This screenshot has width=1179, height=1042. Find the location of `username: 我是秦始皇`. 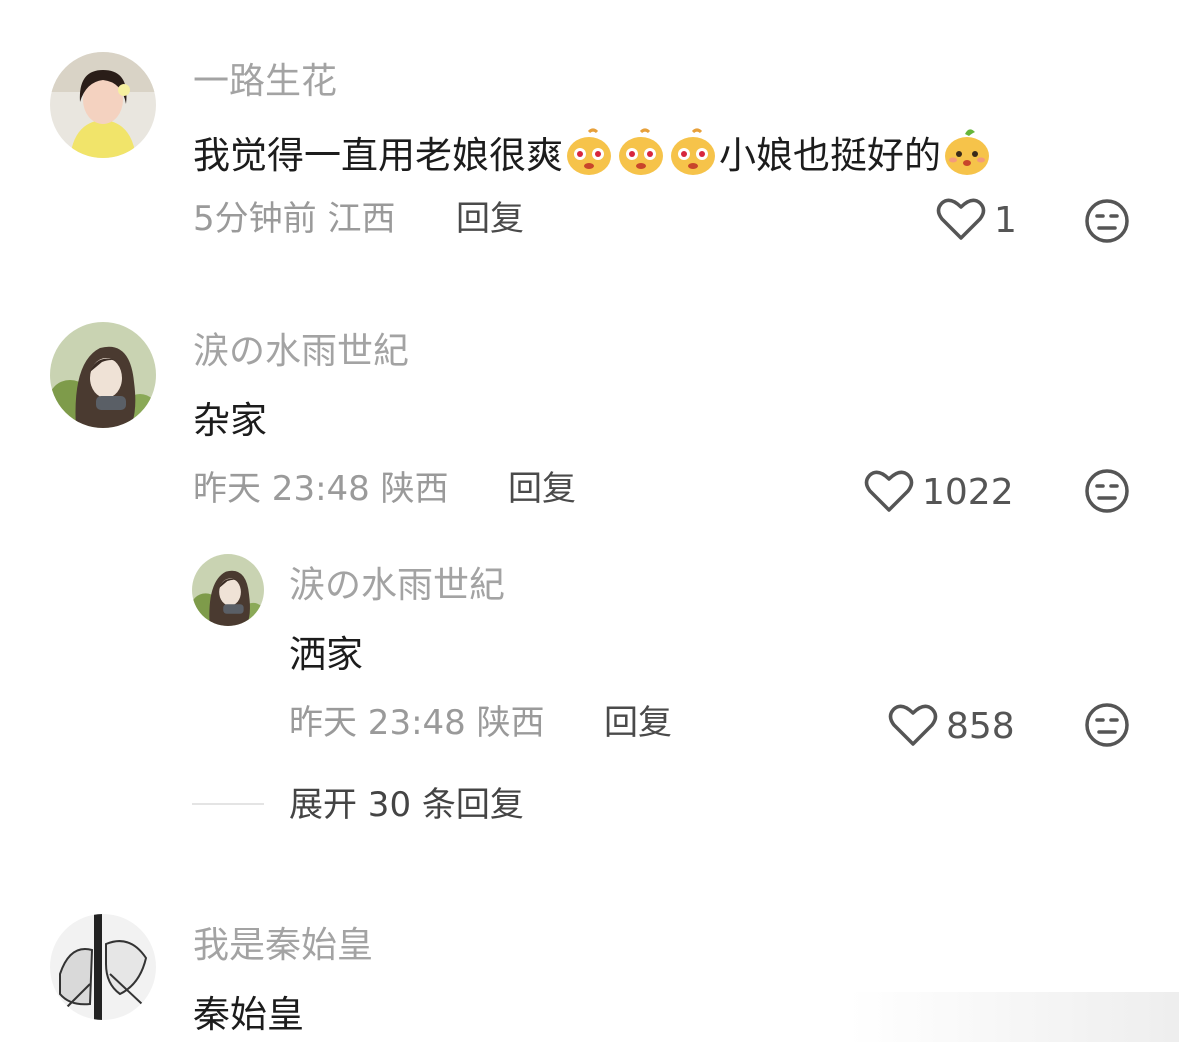

username: 我是秦始皇 is located at coordinates (283, 946).